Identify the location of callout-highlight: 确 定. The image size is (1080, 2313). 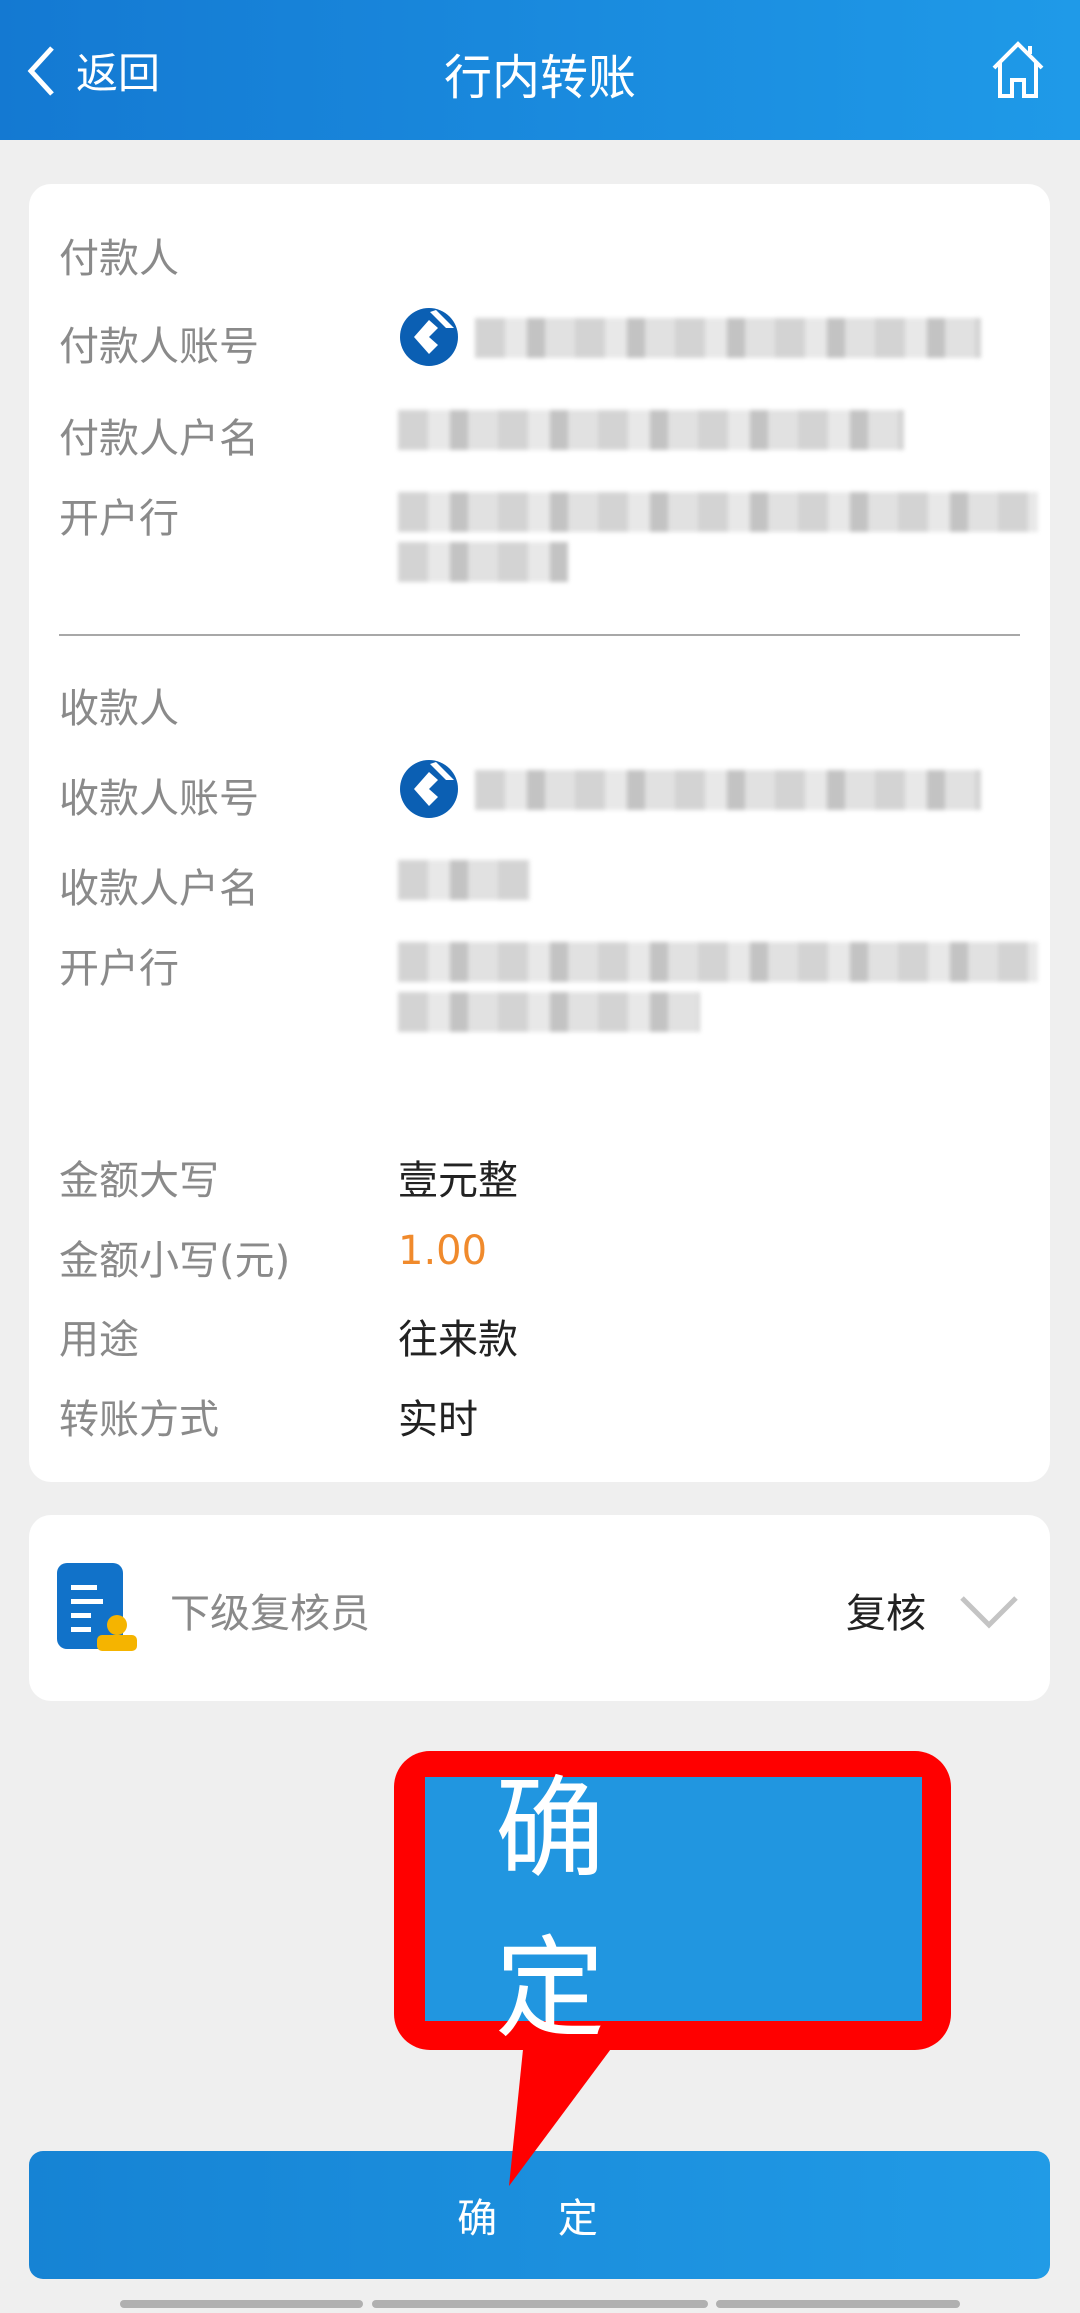
(672, 1902).